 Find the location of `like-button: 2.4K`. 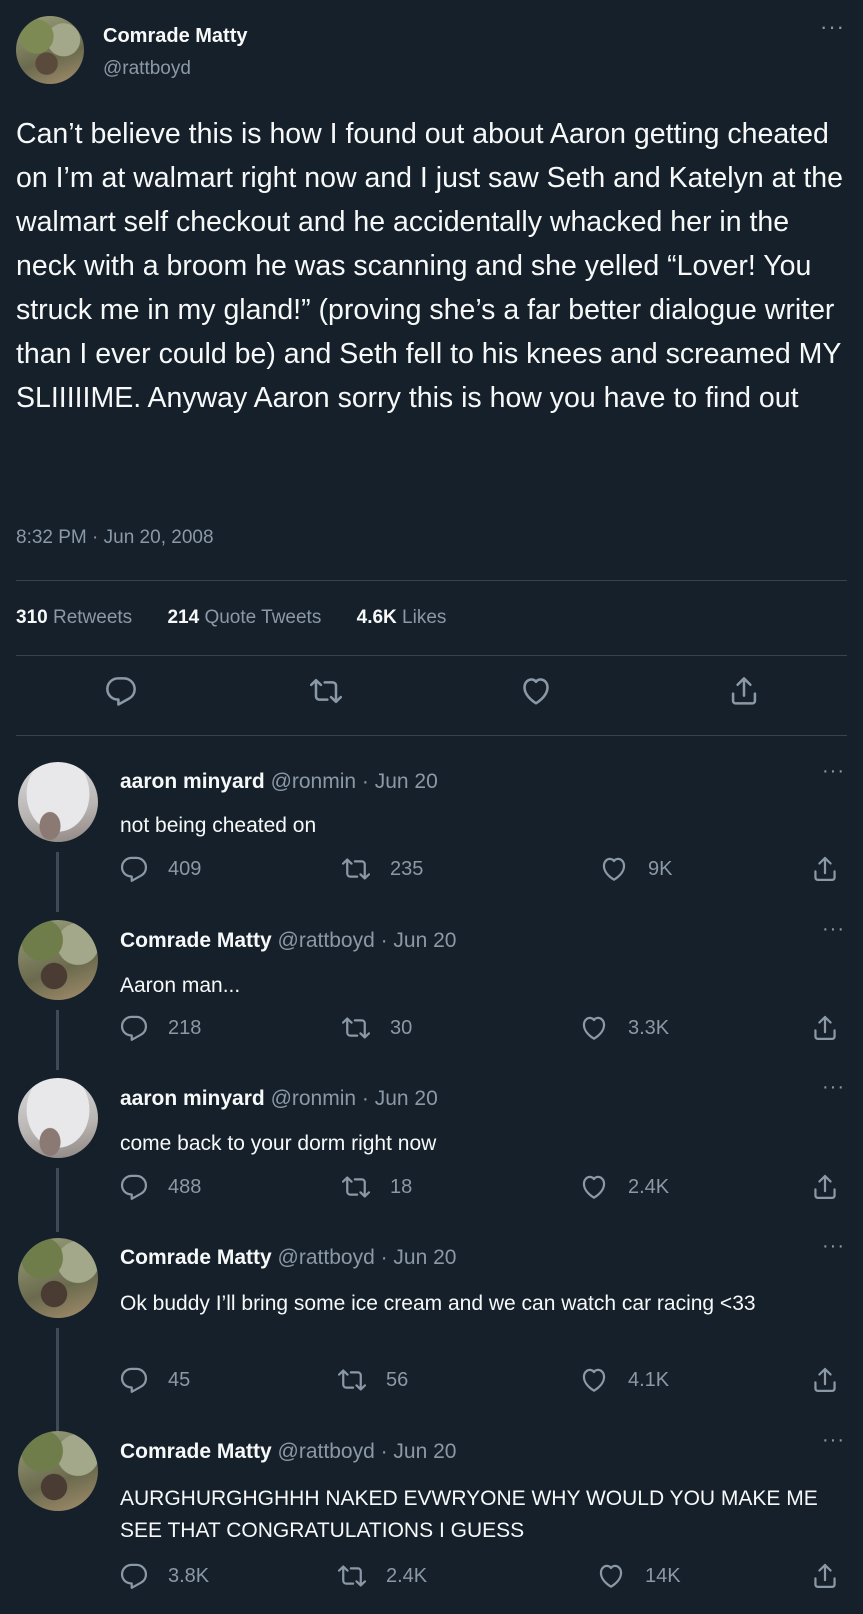

like-button: 2.4K is located at coordinates (624, 1187).